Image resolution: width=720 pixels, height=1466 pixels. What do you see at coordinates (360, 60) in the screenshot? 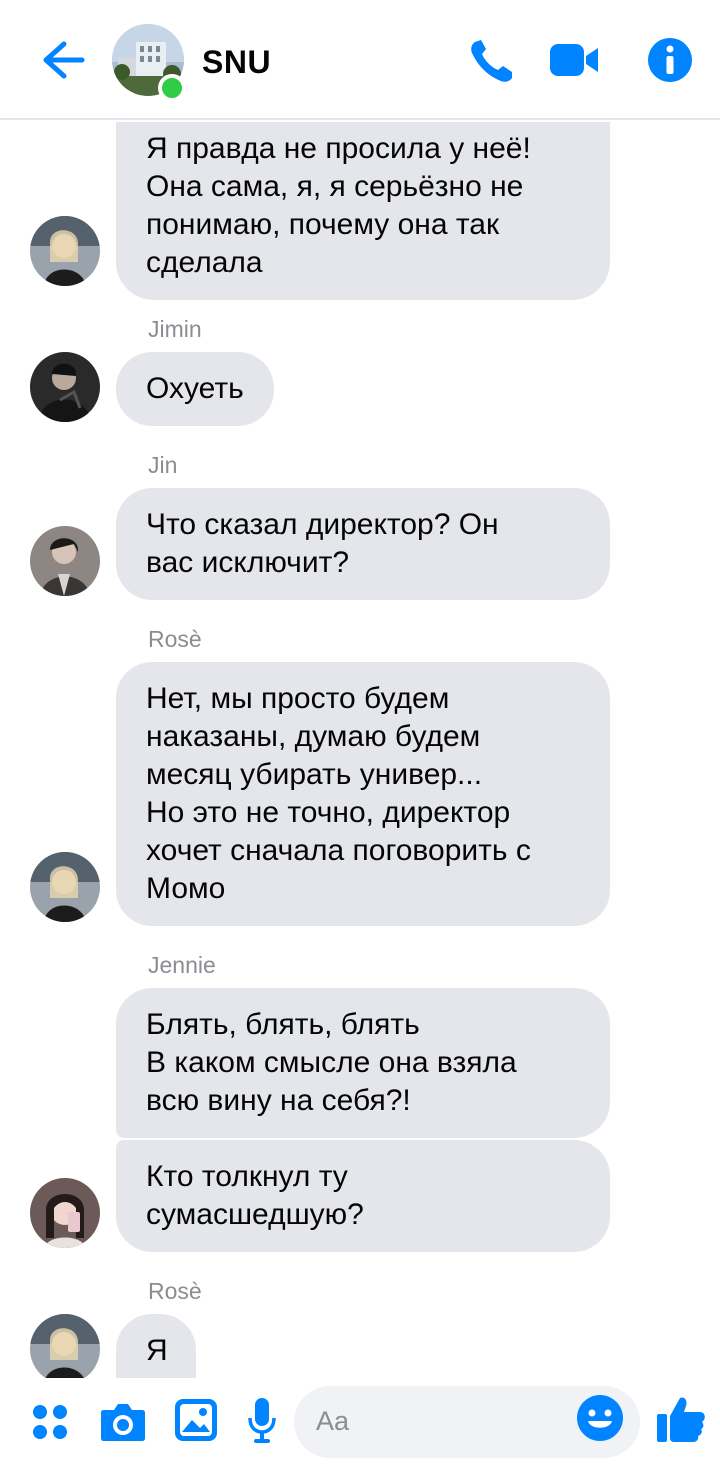
I see `chat-header: SNU` at bounding box center [360, 60].